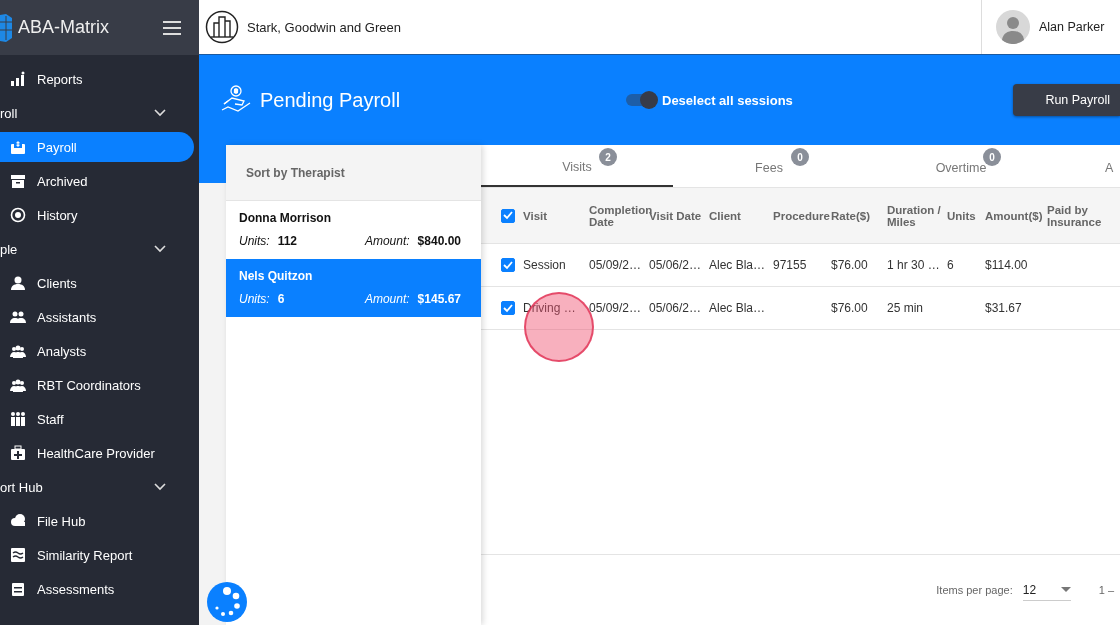  What do you see at coordinates (287, 241) in the screenshot?
I see `units-value: 112` at bounding box center [287, 241].